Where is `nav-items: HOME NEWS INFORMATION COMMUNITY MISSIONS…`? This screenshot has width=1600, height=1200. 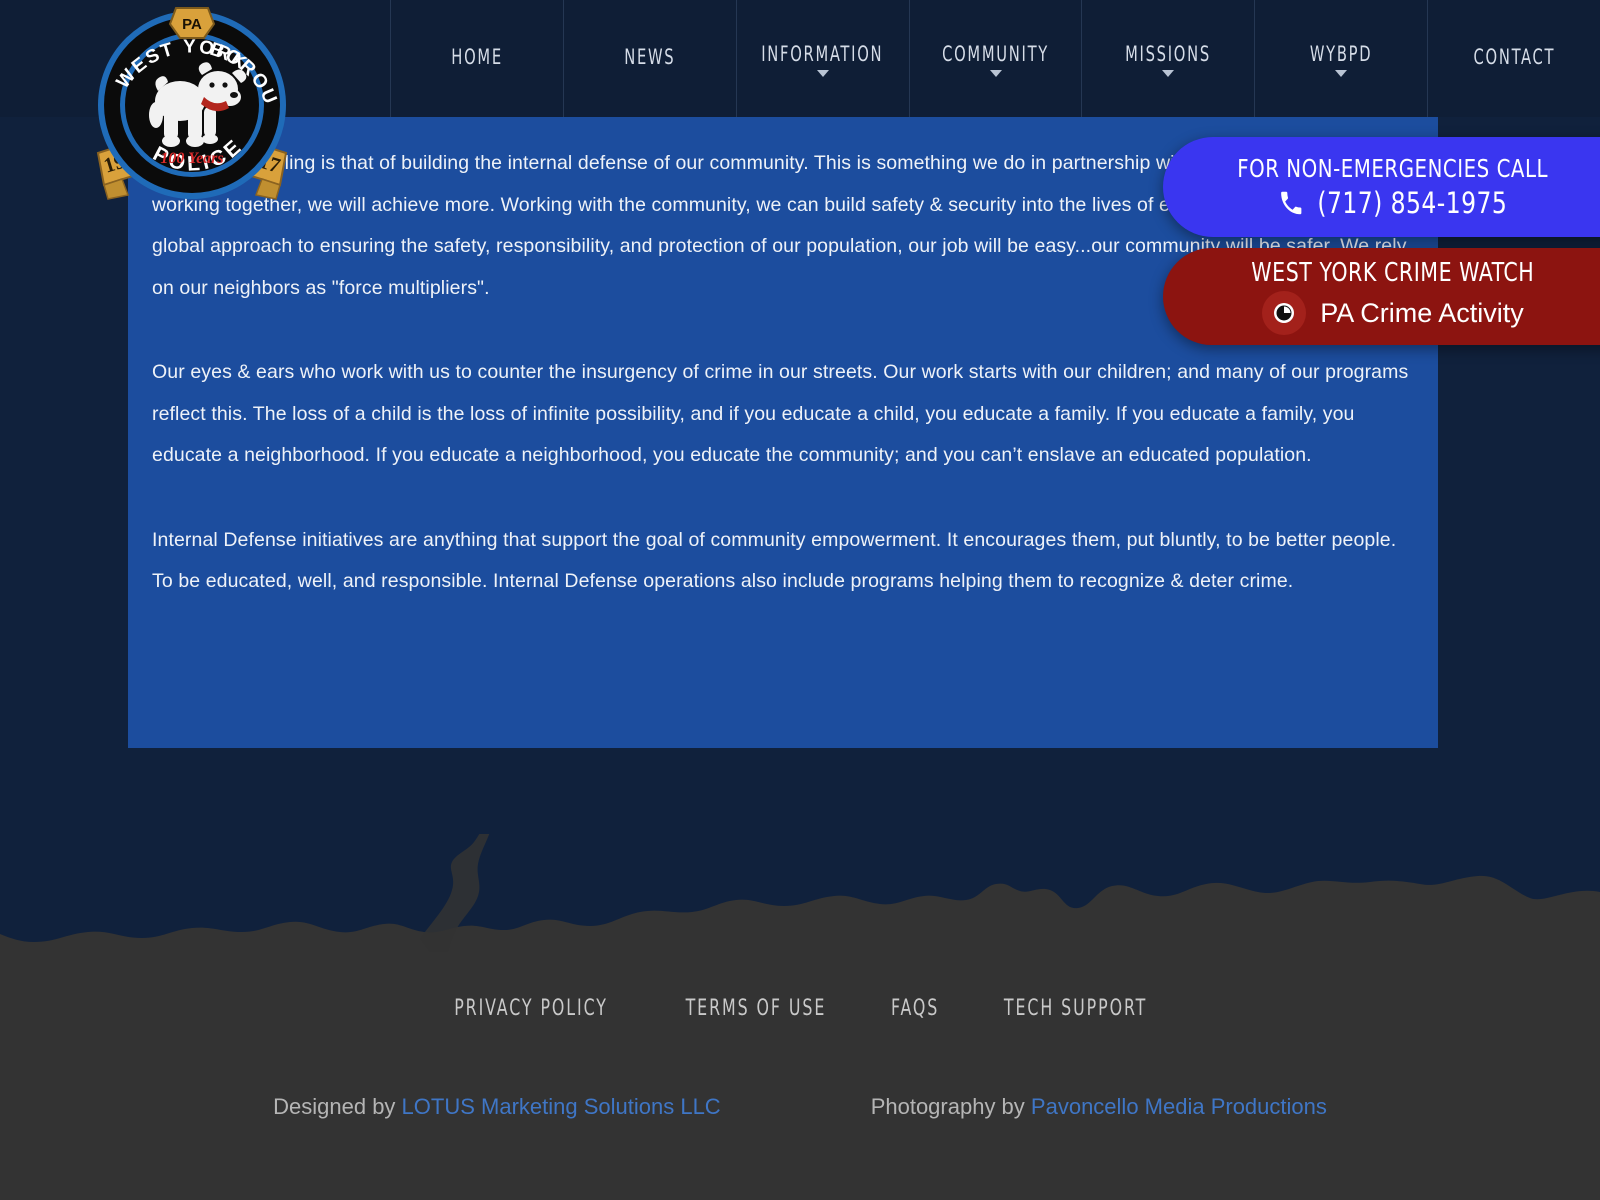 nav-items: HOME NEWS INFORMATION COMMUNITY MISSIONS… is located at coordinates (995, 58).